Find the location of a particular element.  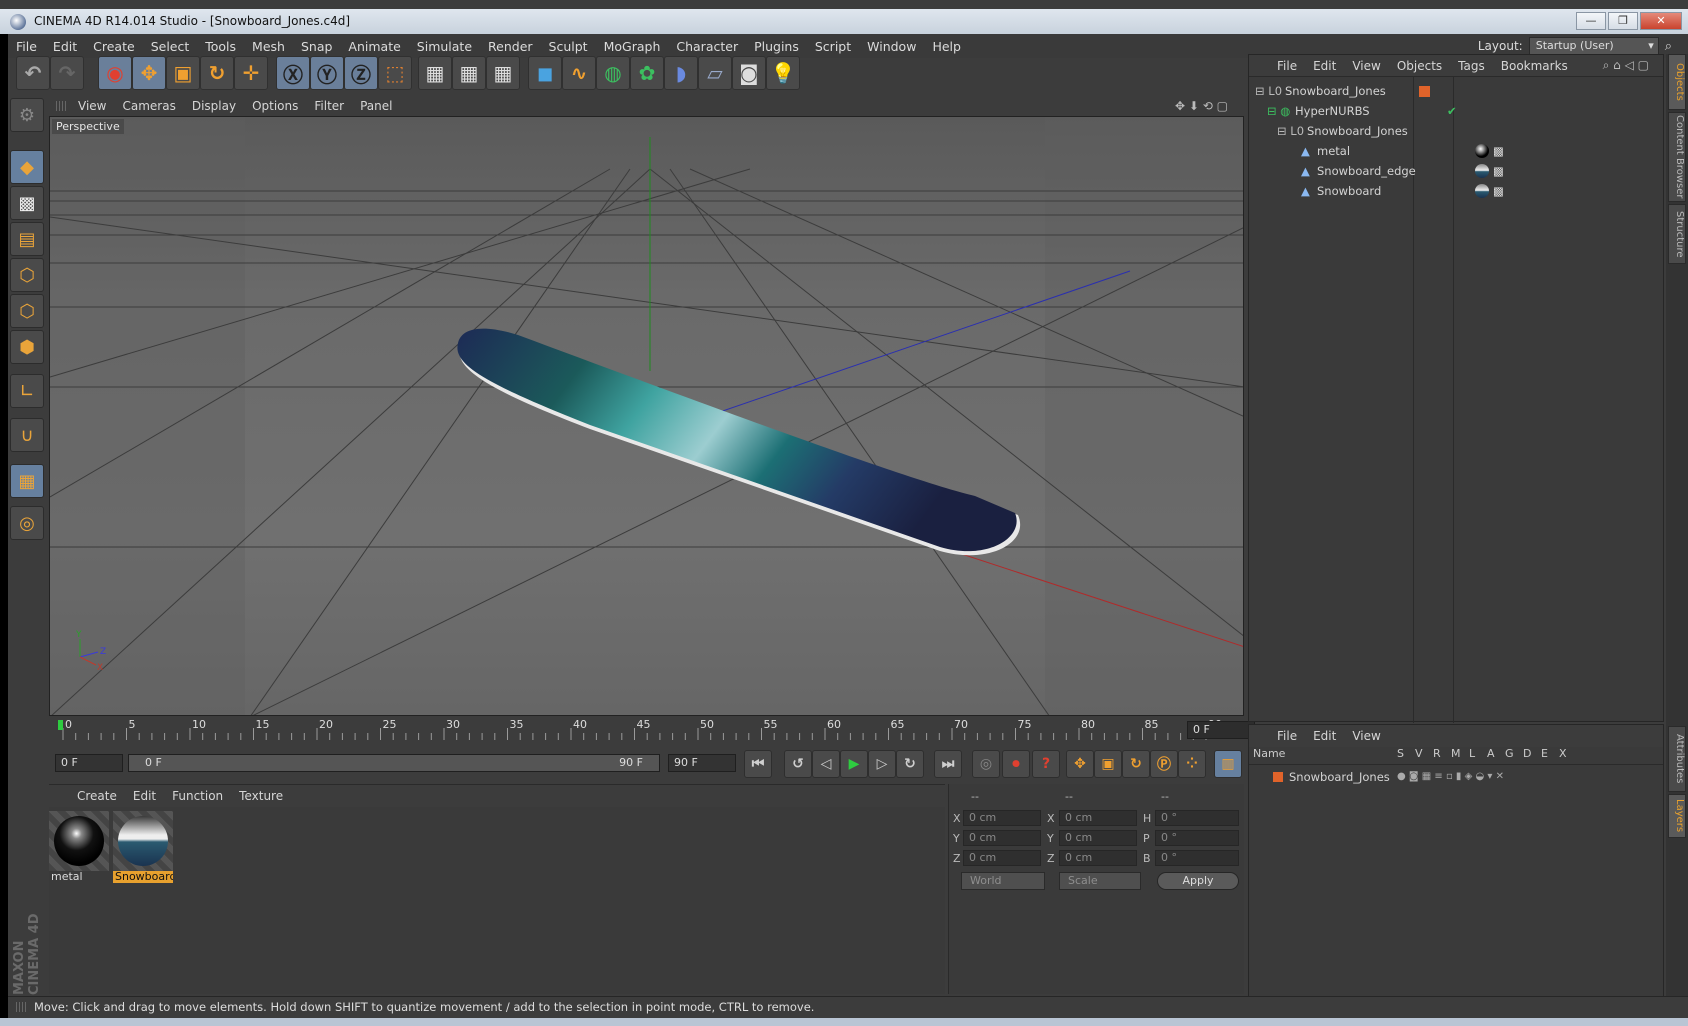

polygons-mode-icon: ⬢ is located at coordinates (27, 347).